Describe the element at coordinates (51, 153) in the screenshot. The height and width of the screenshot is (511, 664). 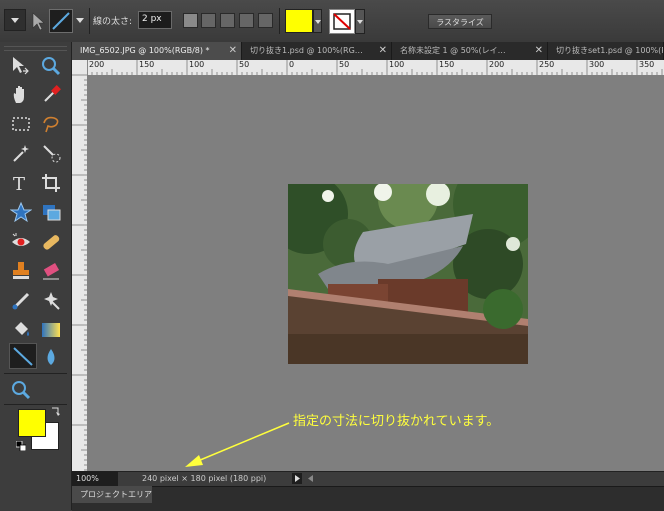
I see `selection-brush-icon` at that location.